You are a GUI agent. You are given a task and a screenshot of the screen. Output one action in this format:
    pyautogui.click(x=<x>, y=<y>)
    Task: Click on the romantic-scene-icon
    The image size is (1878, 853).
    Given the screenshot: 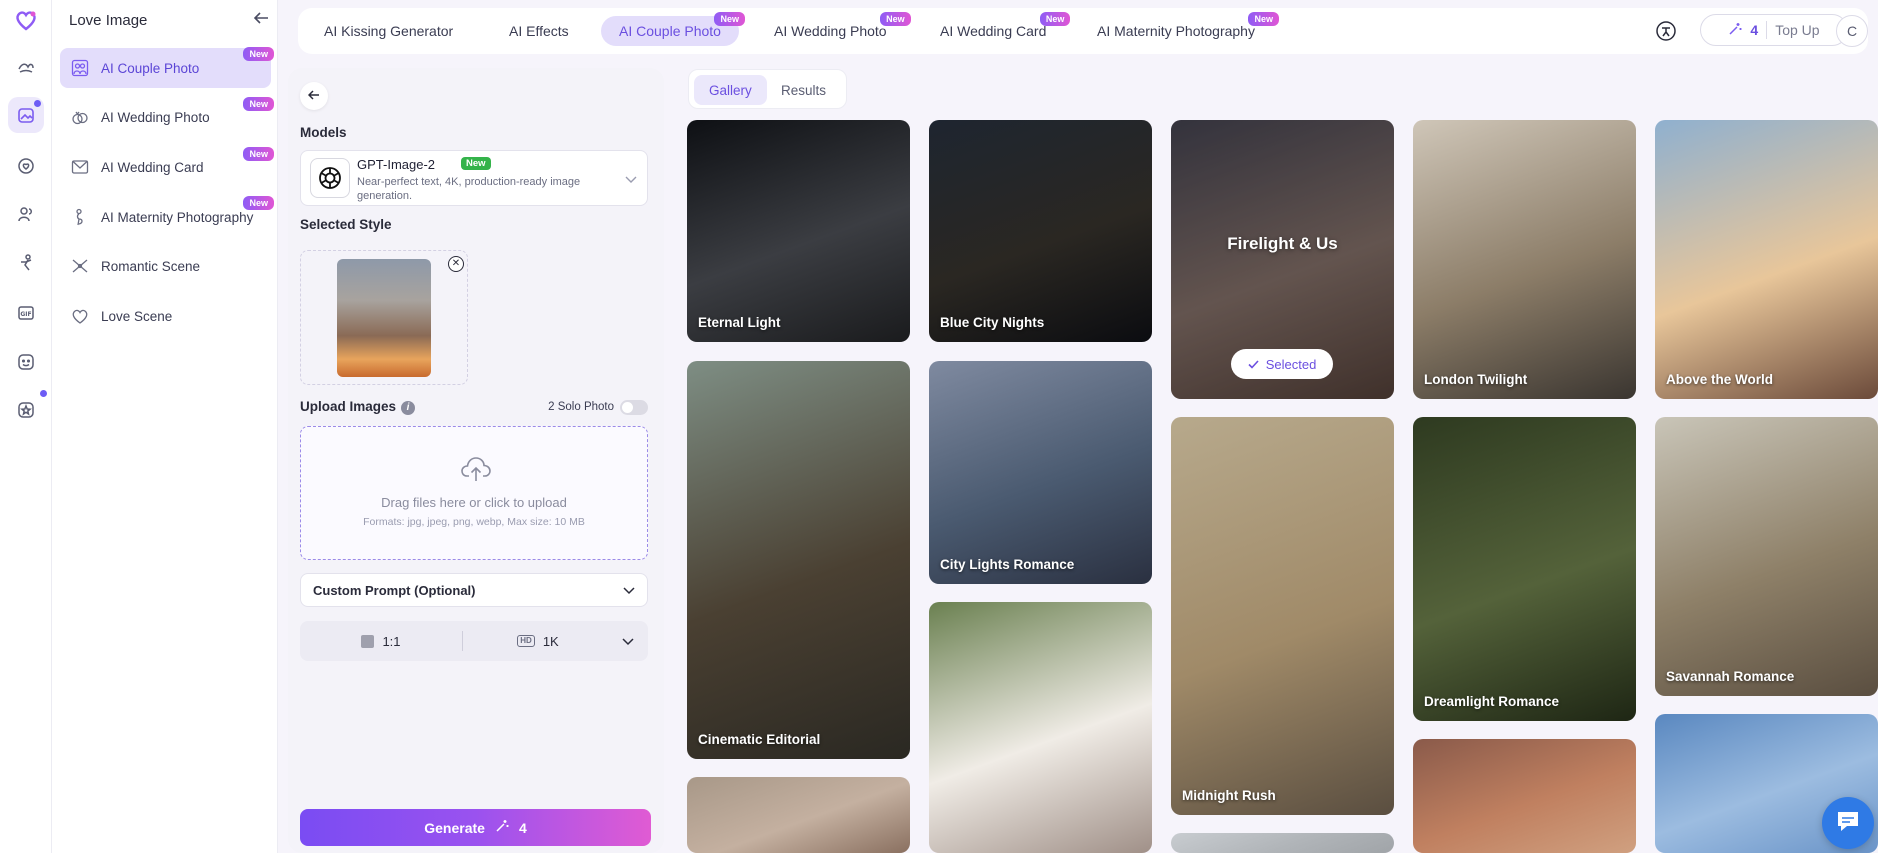 What is the action you would take?
    pyautogui.click(x=80, y=266)
    